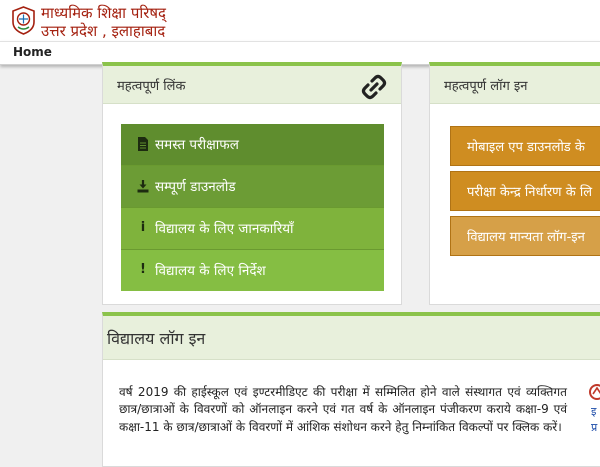 The width and height of the screenshot is (600, 467). I want to click on nav-home-link: Home, so click(32, 52).